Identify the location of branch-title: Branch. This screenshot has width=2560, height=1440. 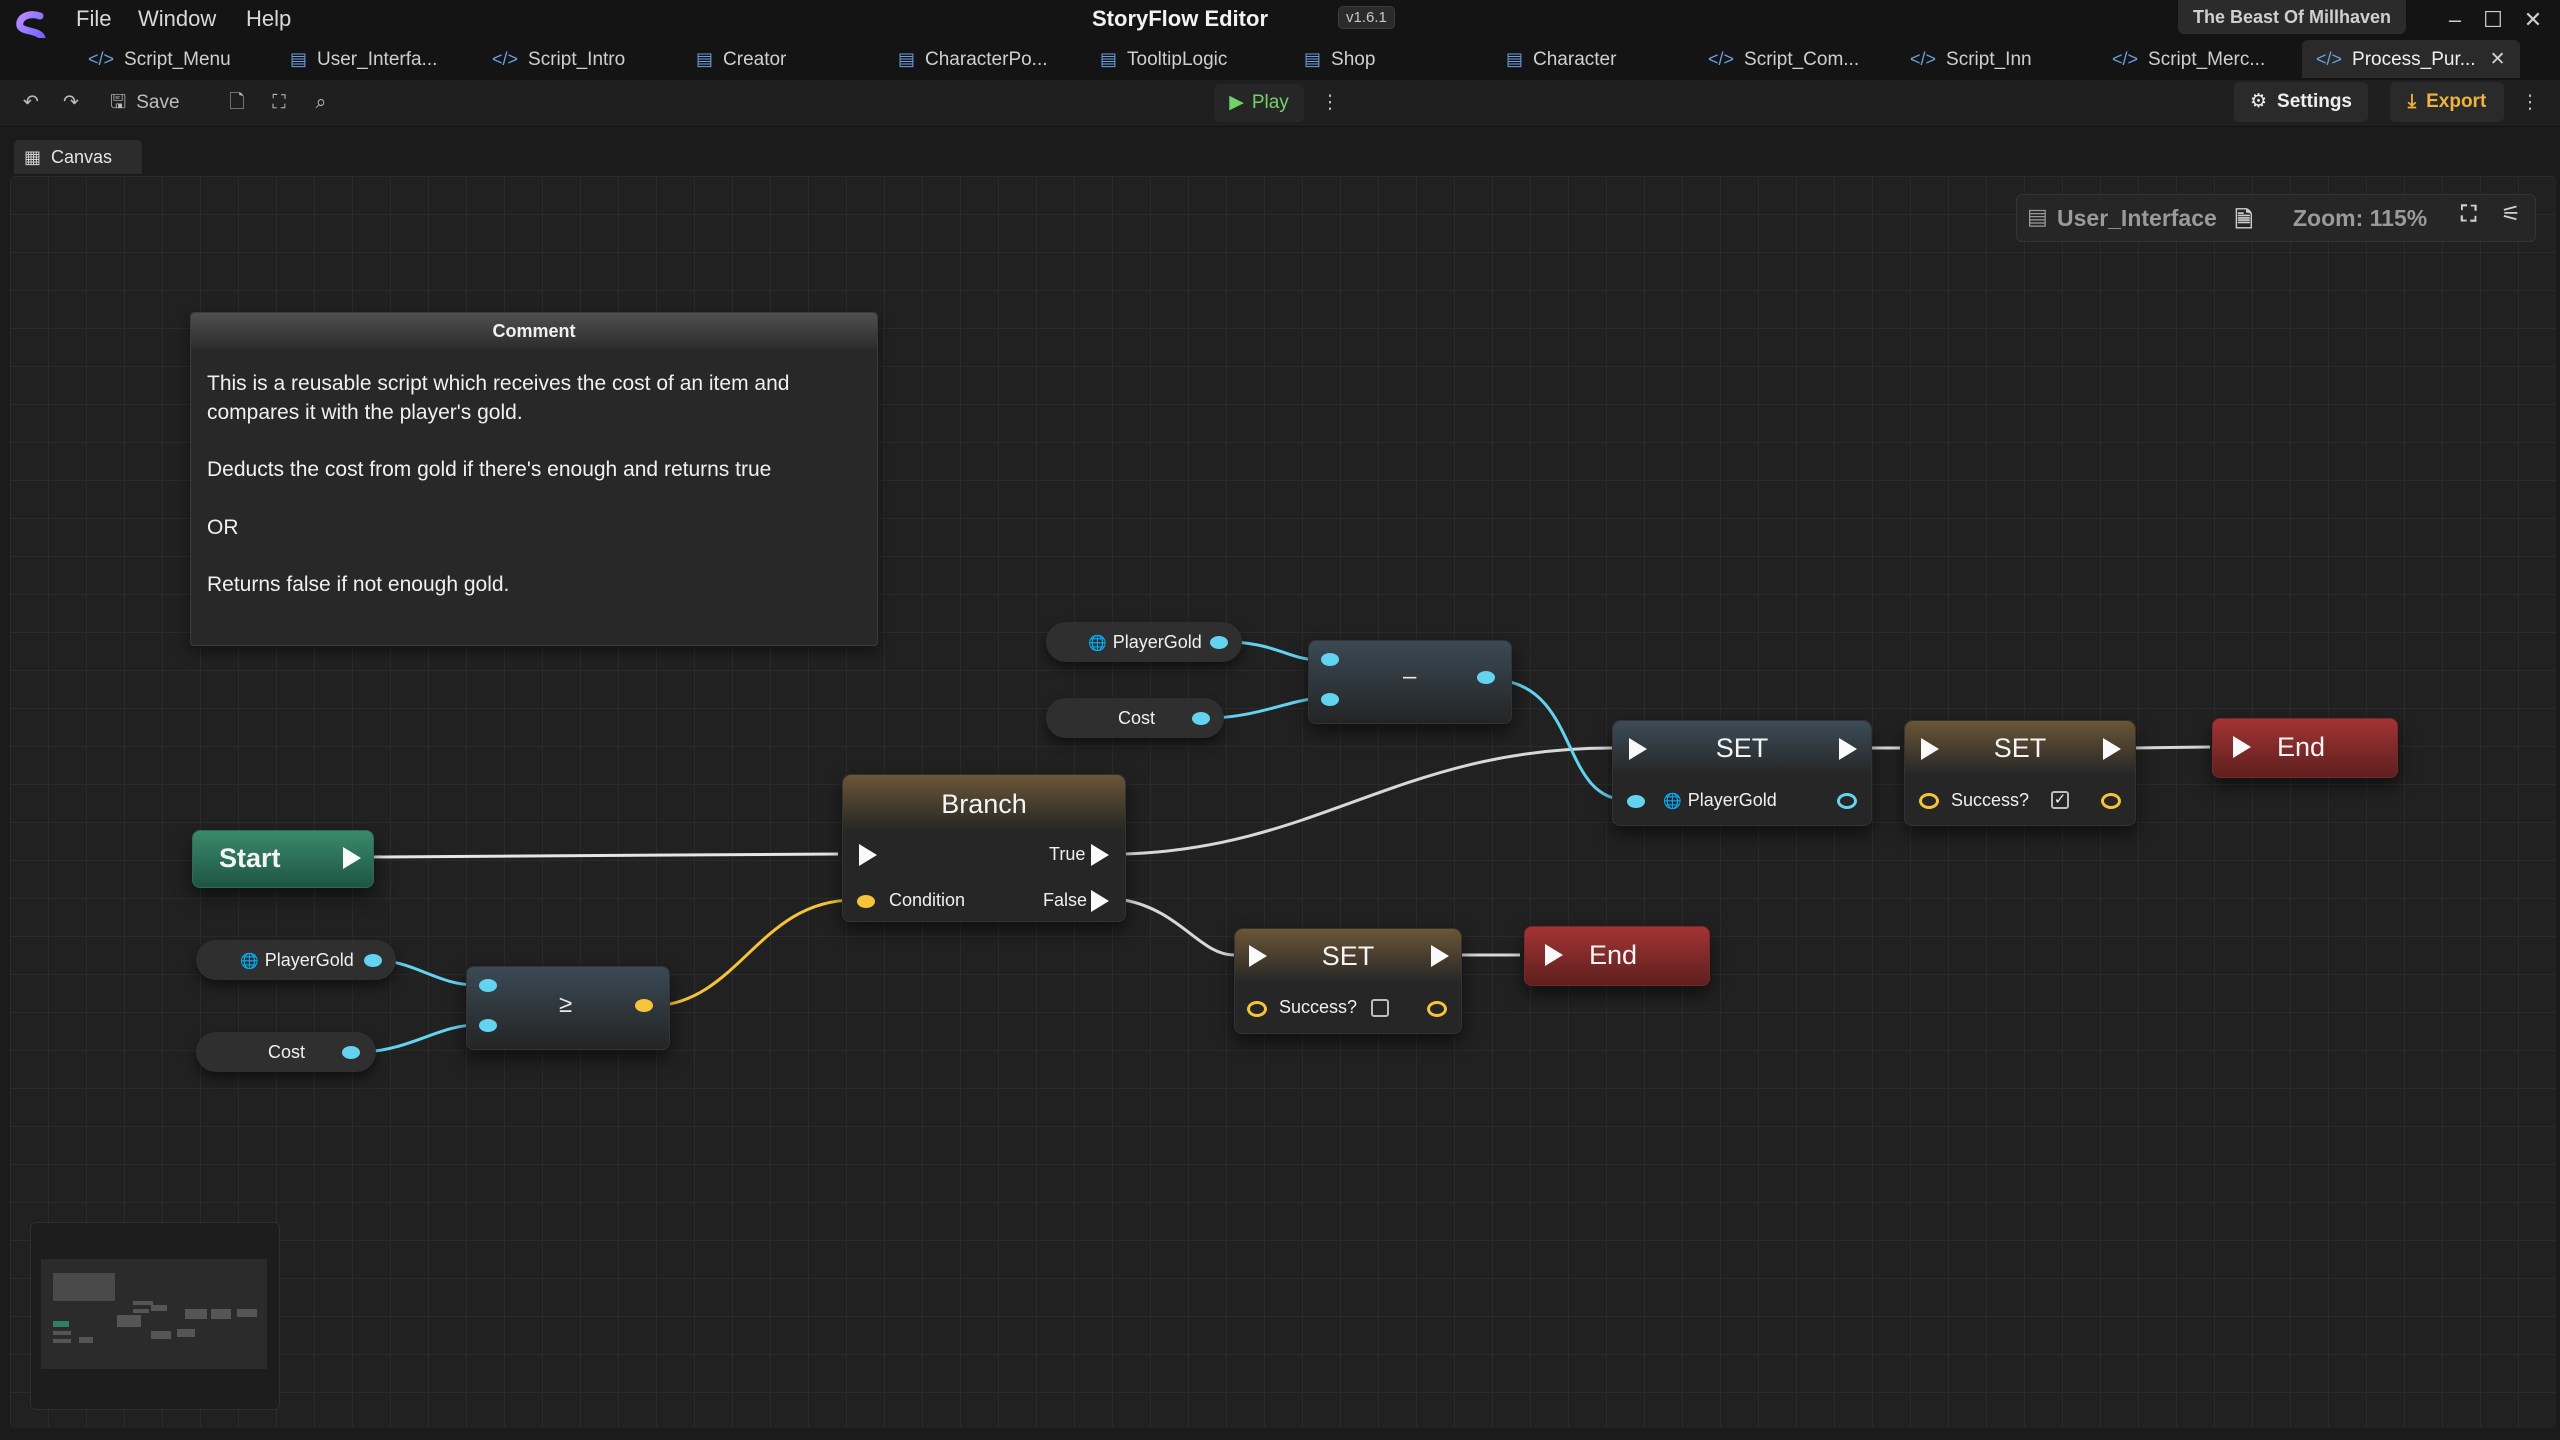
(984, 804).